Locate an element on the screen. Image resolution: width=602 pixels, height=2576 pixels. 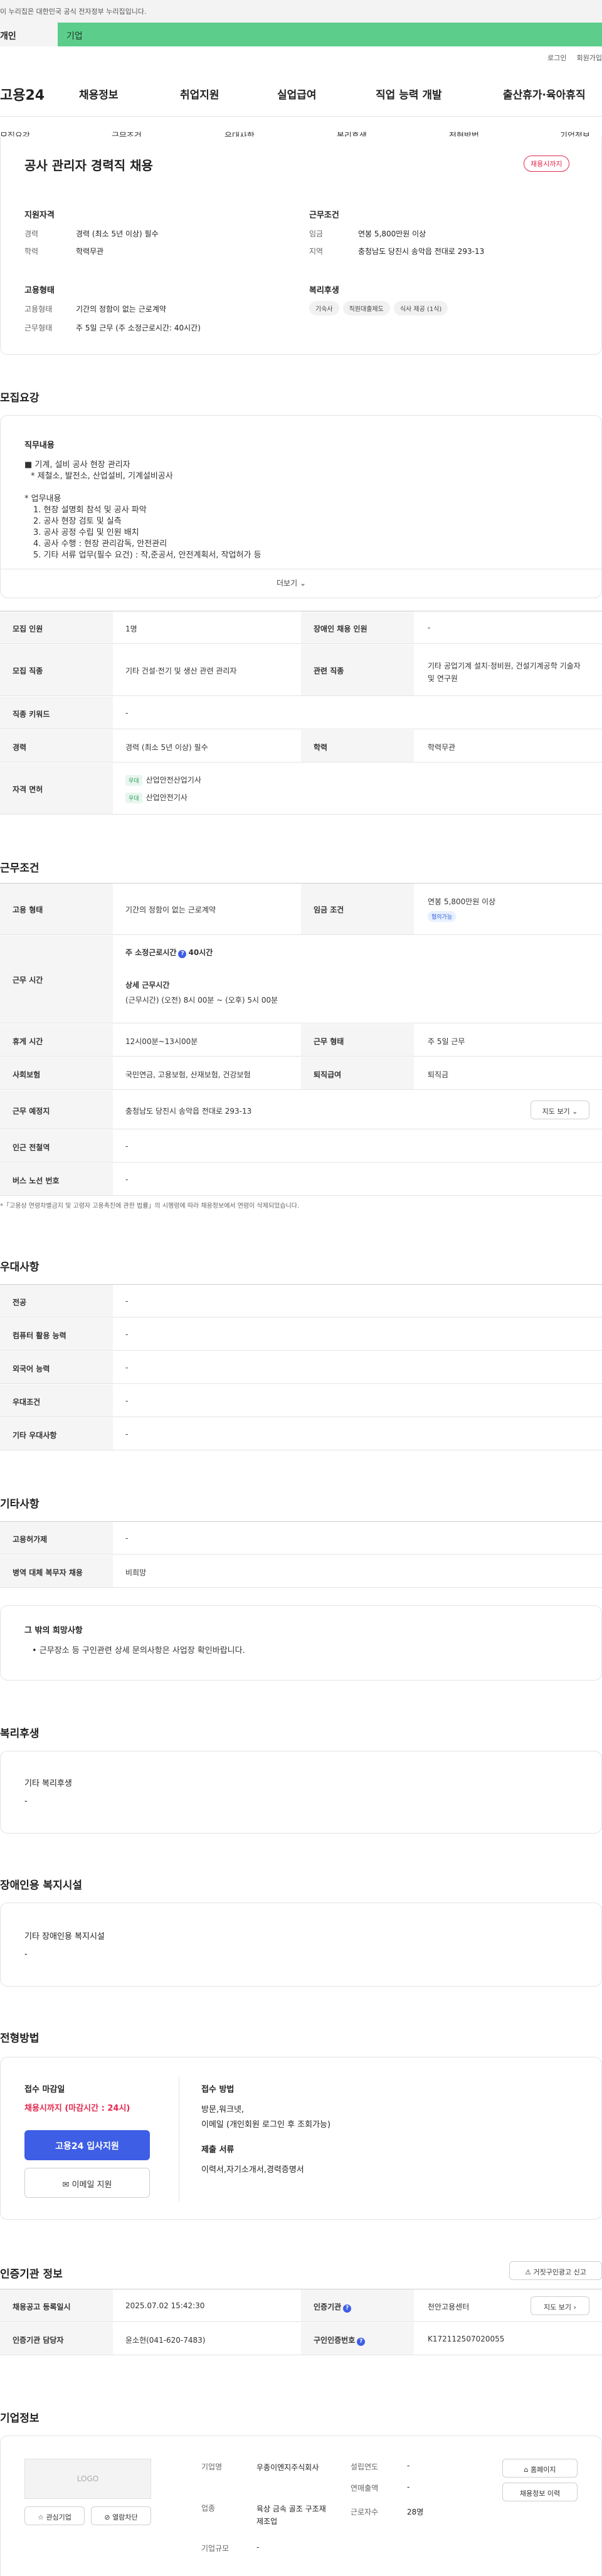
related-label: 관련 직종 is located at coordinates (357, 670).